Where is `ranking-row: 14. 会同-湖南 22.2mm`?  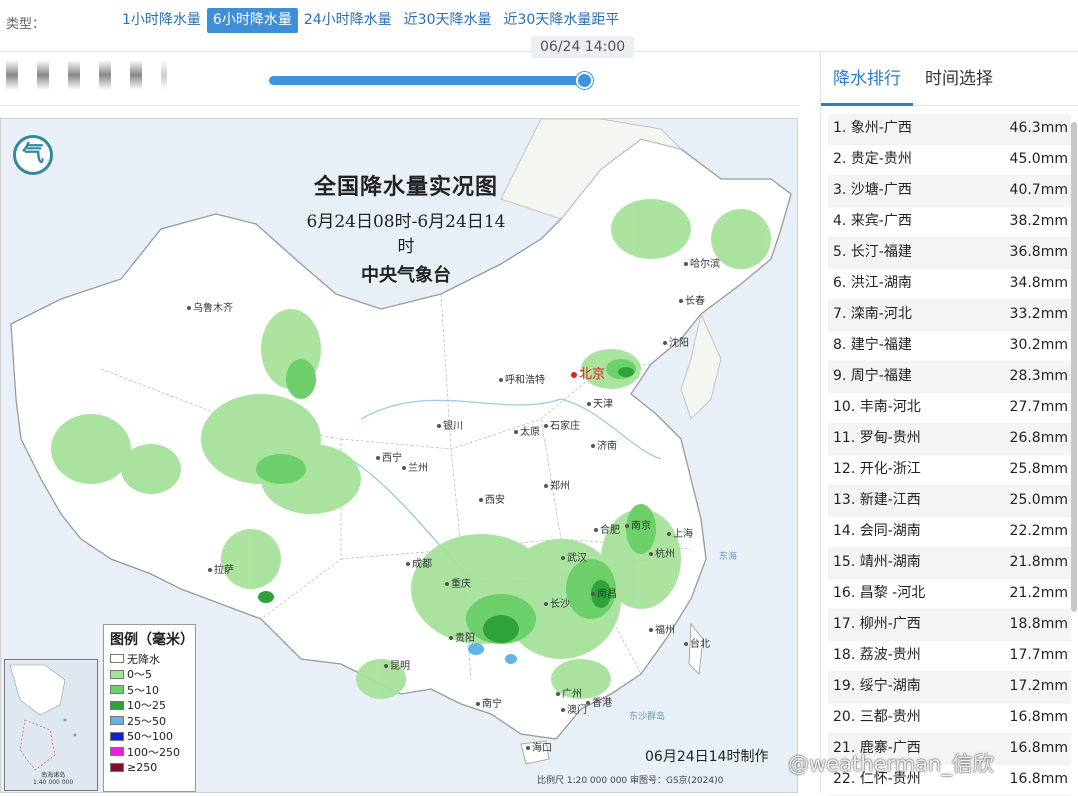 ranking-row: 14. 会同-湖南 22.2mm is located at coordinates (949, 532).